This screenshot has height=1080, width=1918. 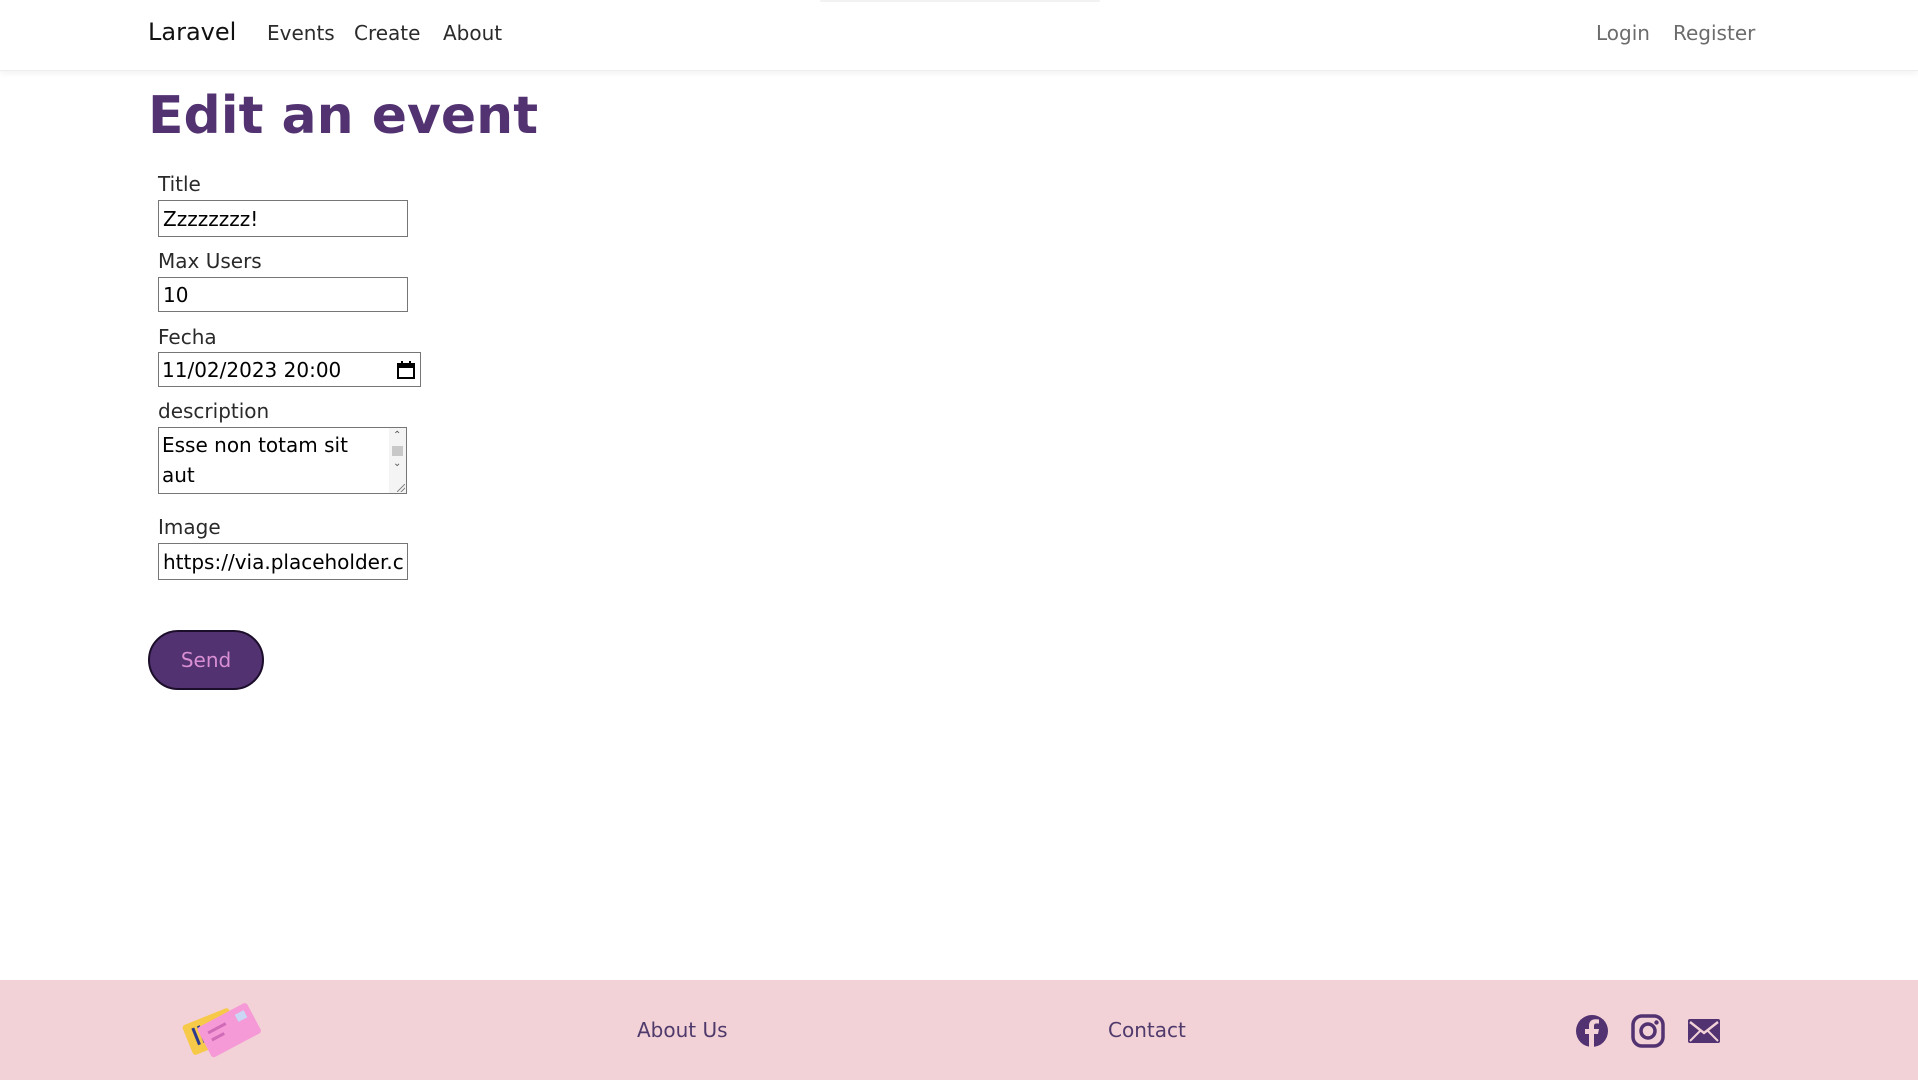 I want to click on nav-link-about: About, so click(x=472, y=33).